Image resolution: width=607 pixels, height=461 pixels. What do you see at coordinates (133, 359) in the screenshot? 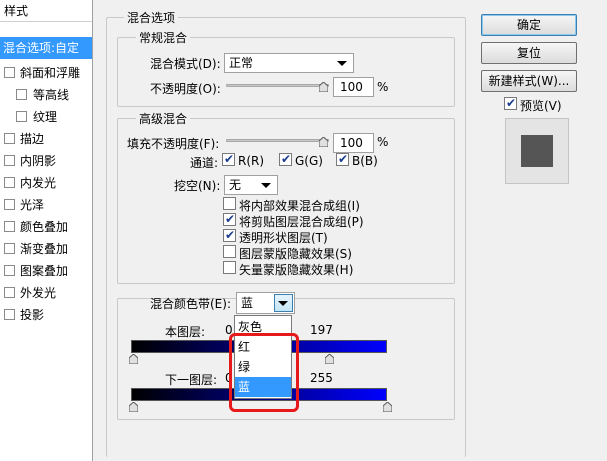
I see `this-layer-low-slider` at bounding box center [133, 359].